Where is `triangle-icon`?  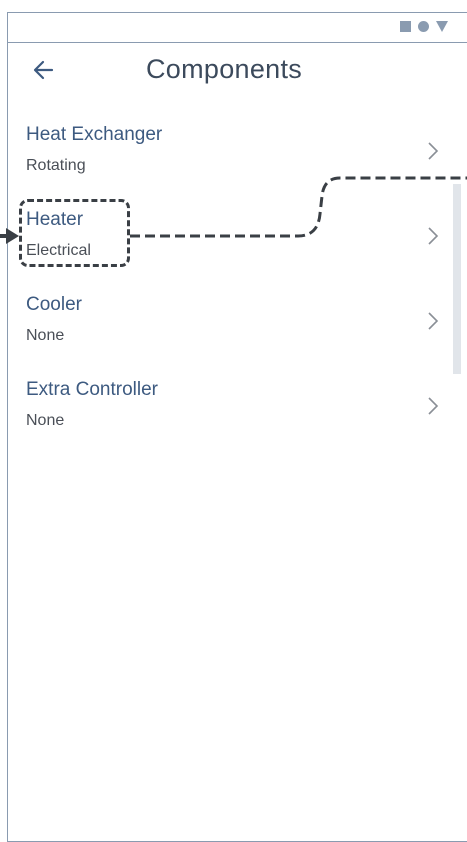
triangle-icon is located at coordinates (442, 26).